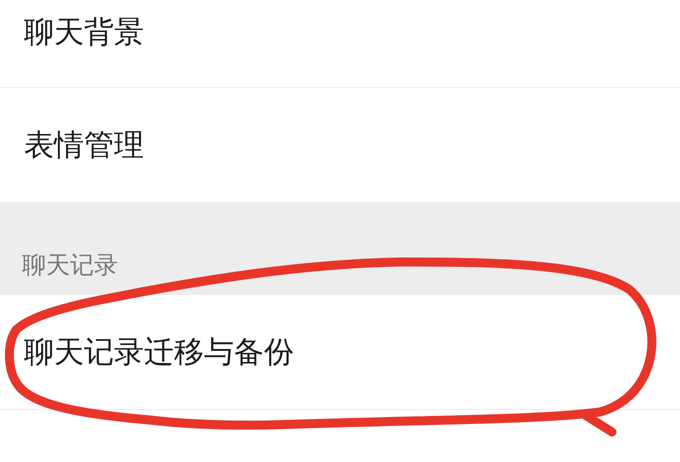  I want to click on settings-item: 聊天记录迁移与备份, so click(159, 352).